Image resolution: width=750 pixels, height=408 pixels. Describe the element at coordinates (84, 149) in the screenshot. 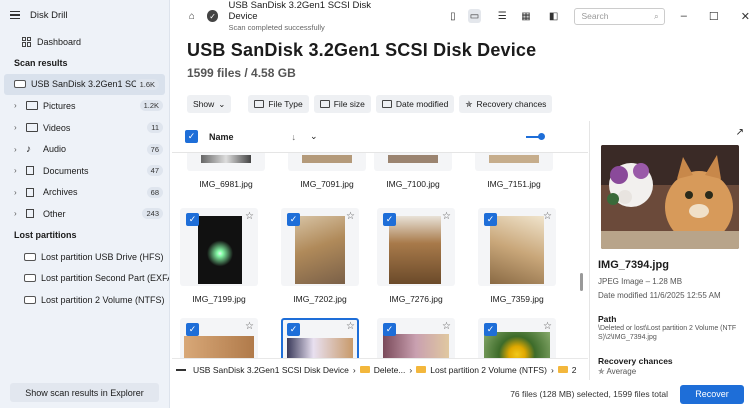

I see `sidebar-item-audio: › ♪ Audio 76` at that location.